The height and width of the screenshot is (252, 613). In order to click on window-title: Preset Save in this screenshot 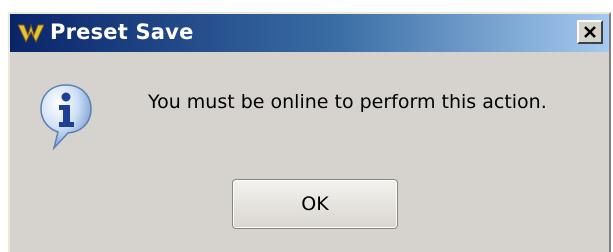, I will do `click(122, 32)`.